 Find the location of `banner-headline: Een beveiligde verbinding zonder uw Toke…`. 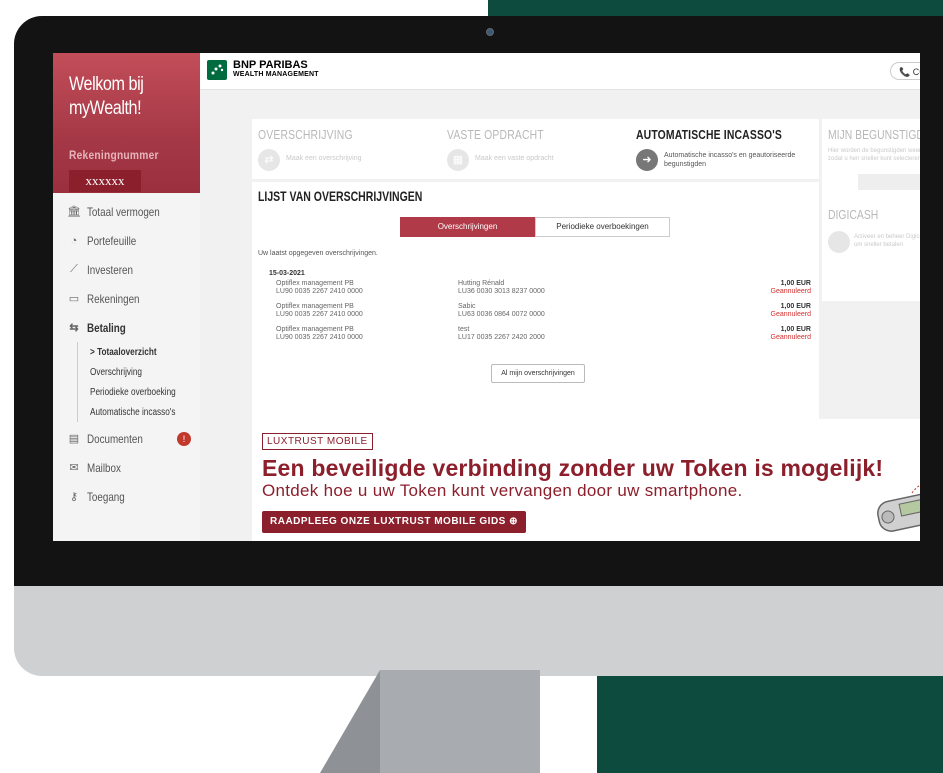

banner-headline: Een beveiligde verbinding zonder uw Toke… is located at coordinates (573, 468).